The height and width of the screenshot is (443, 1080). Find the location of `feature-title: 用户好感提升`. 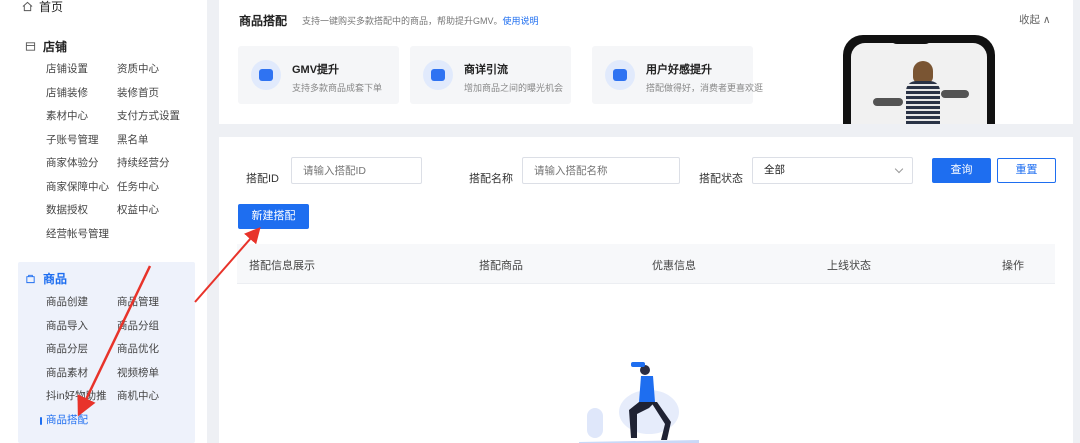

feature-title: 用户好感提升 is located at coordinates (679, 70).